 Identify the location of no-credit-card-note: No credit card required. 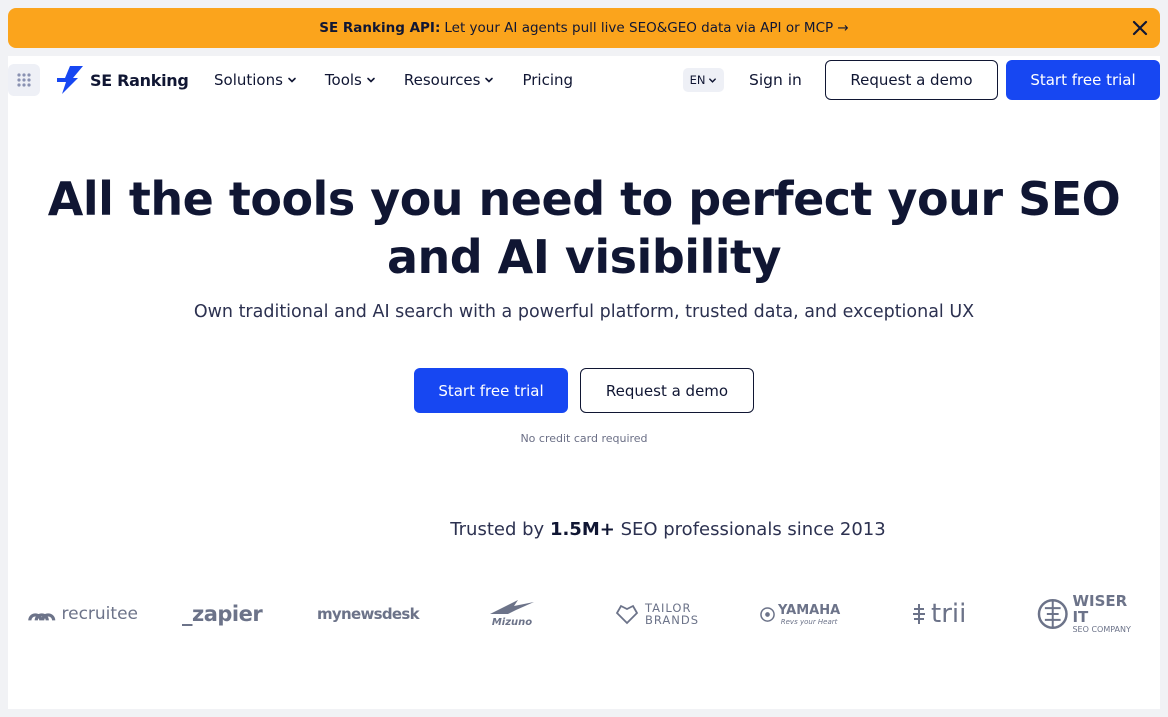
(584, 438).